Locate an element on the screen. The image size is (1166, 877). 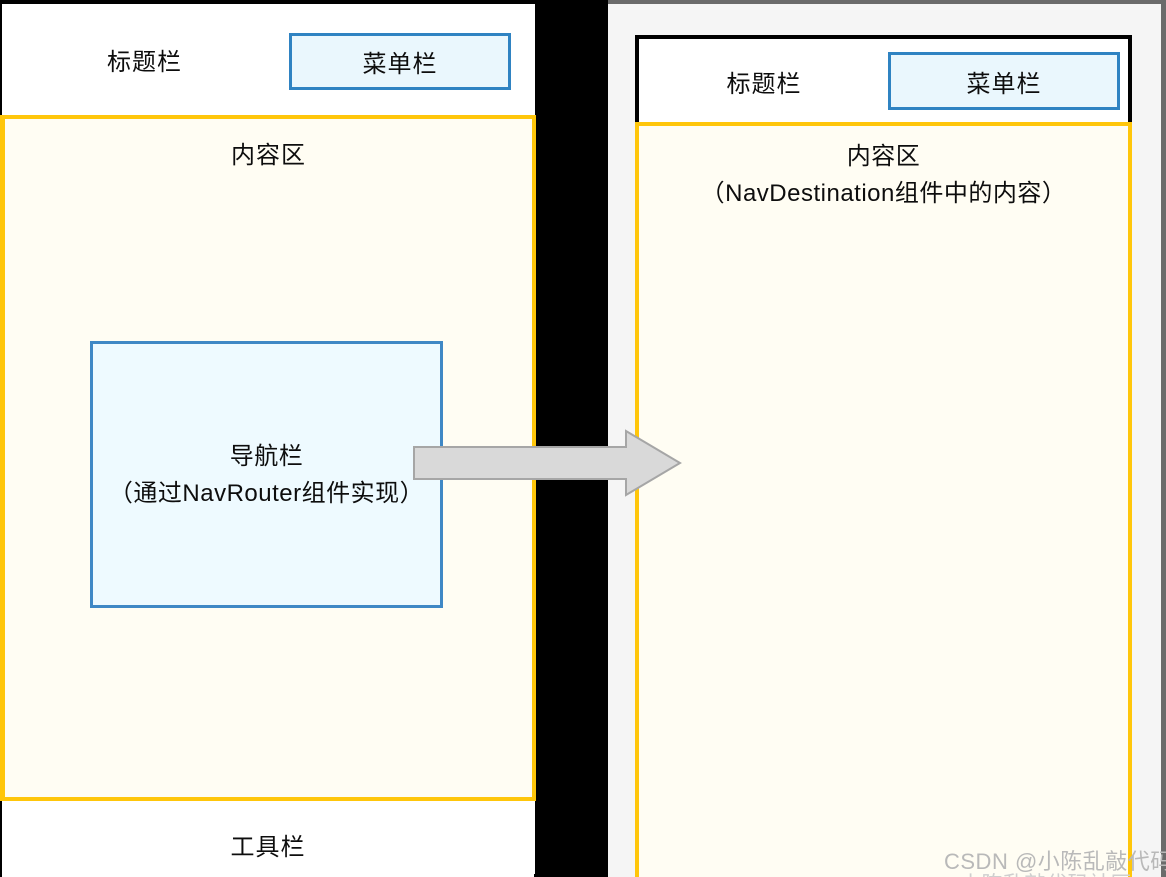
left-title-bar: 标题栏 菜单栏 is located at coordinates (268, 59).